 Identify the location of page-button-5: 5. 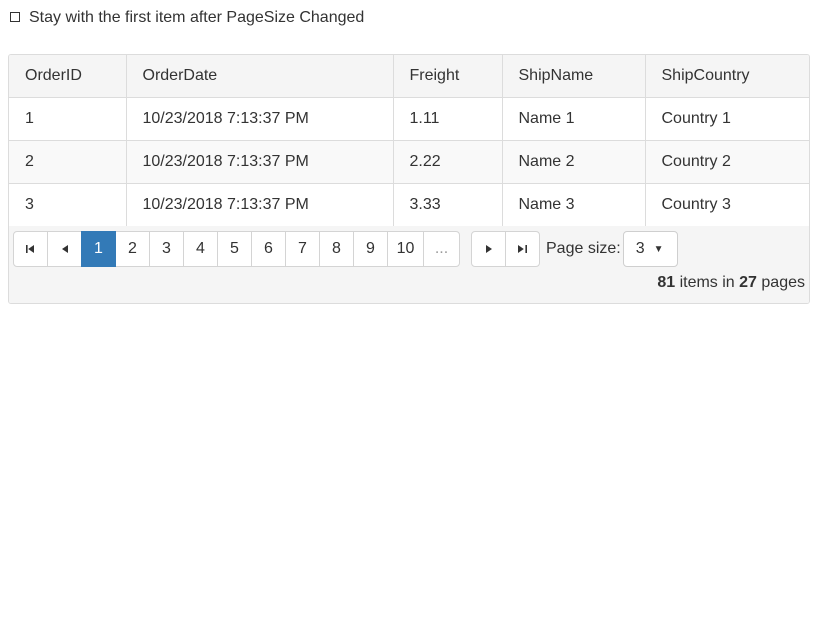
(234, 249).